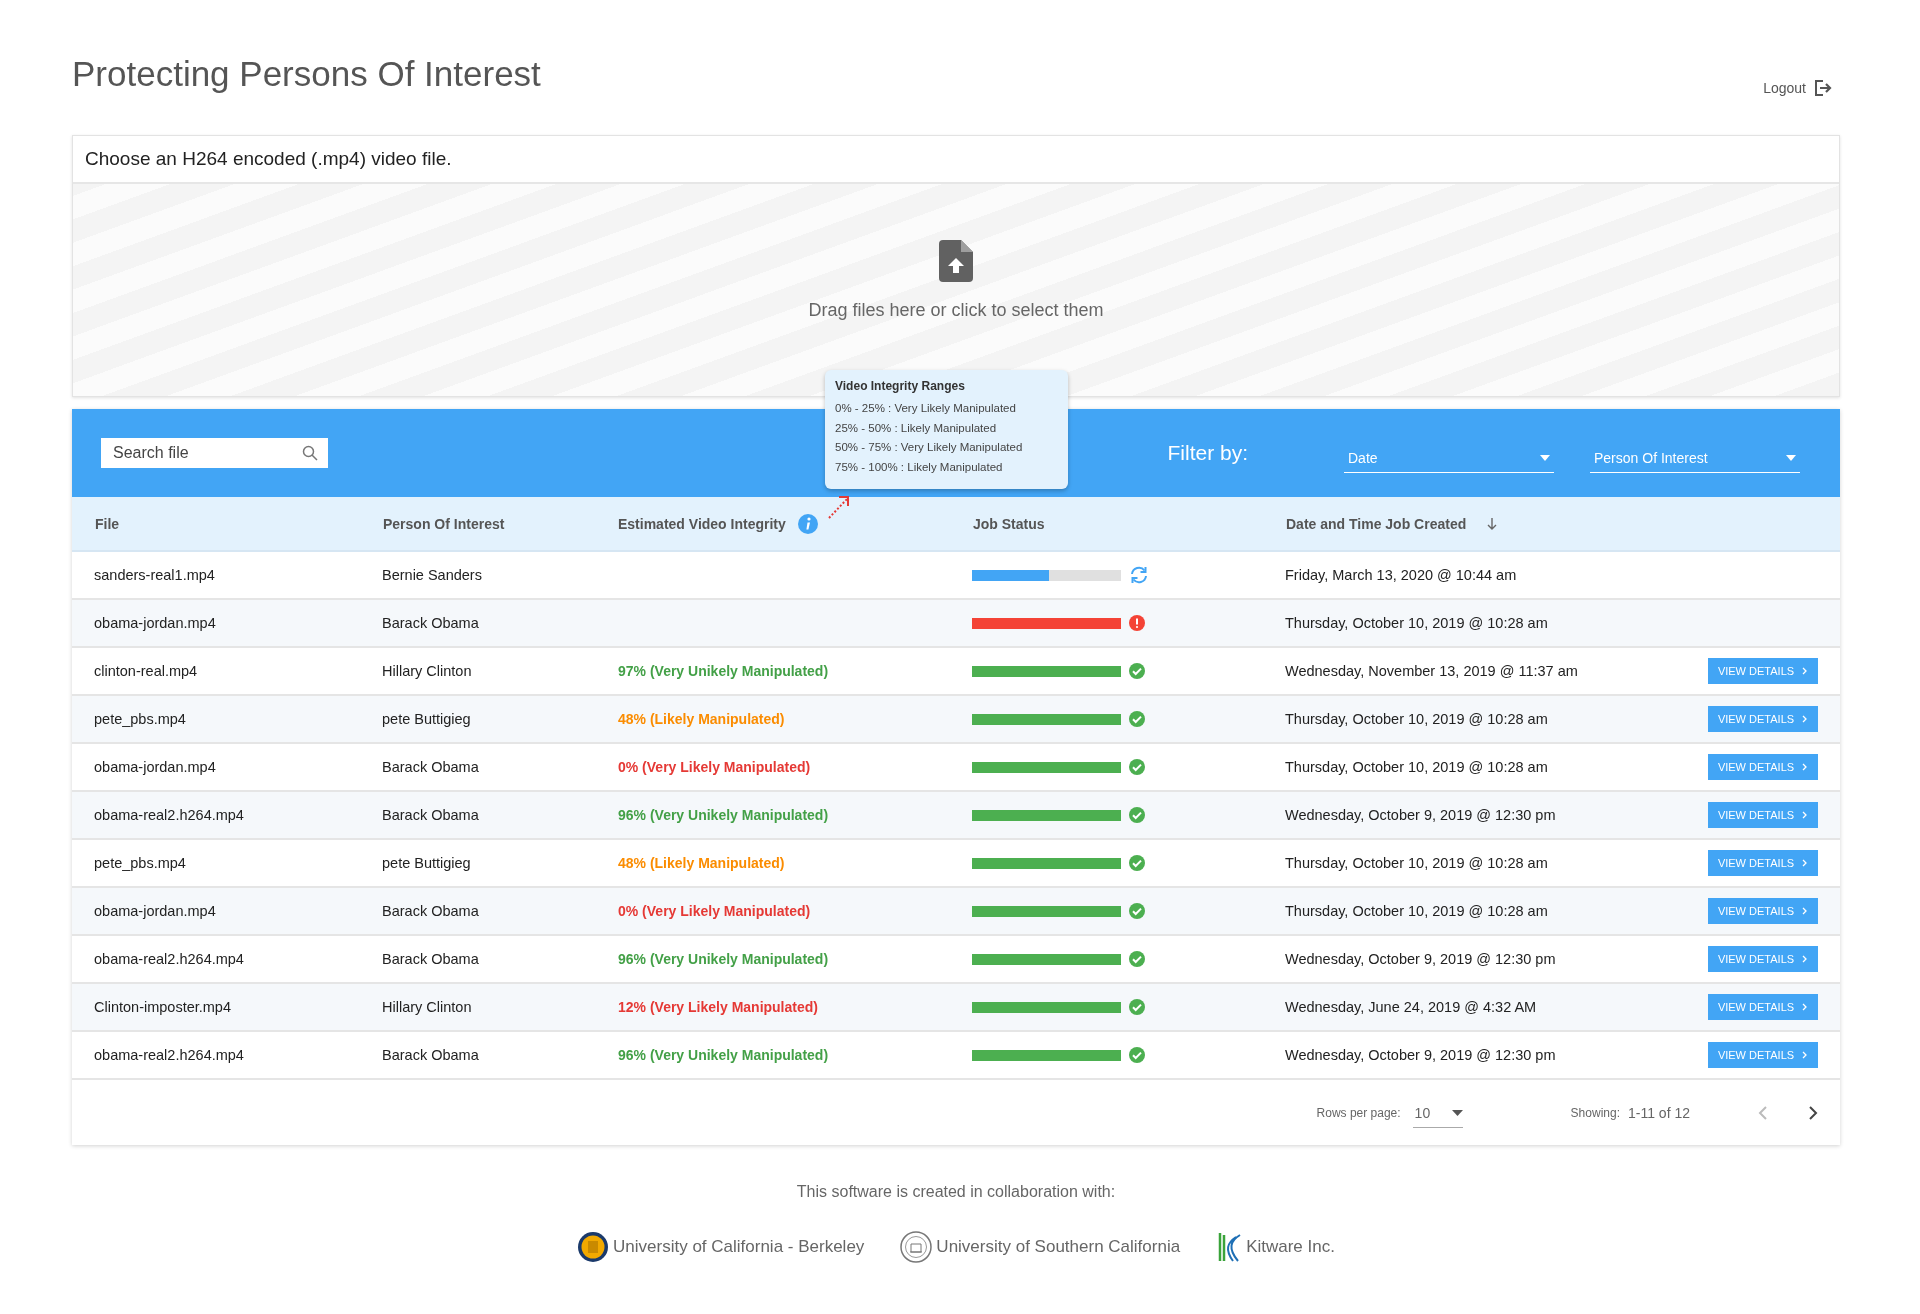 The image size is (1920, 1314). Describe the element at coordinates (1492, 523) in the screenshot. I see `sort-arrow-icon` at that location.